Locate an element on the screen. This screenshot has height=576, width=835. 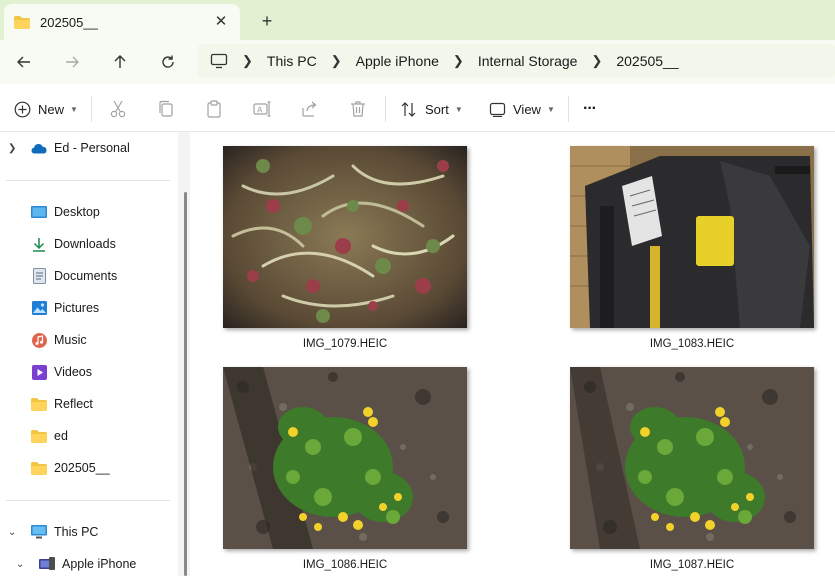
forward-button is located at coordinates (72, 62).